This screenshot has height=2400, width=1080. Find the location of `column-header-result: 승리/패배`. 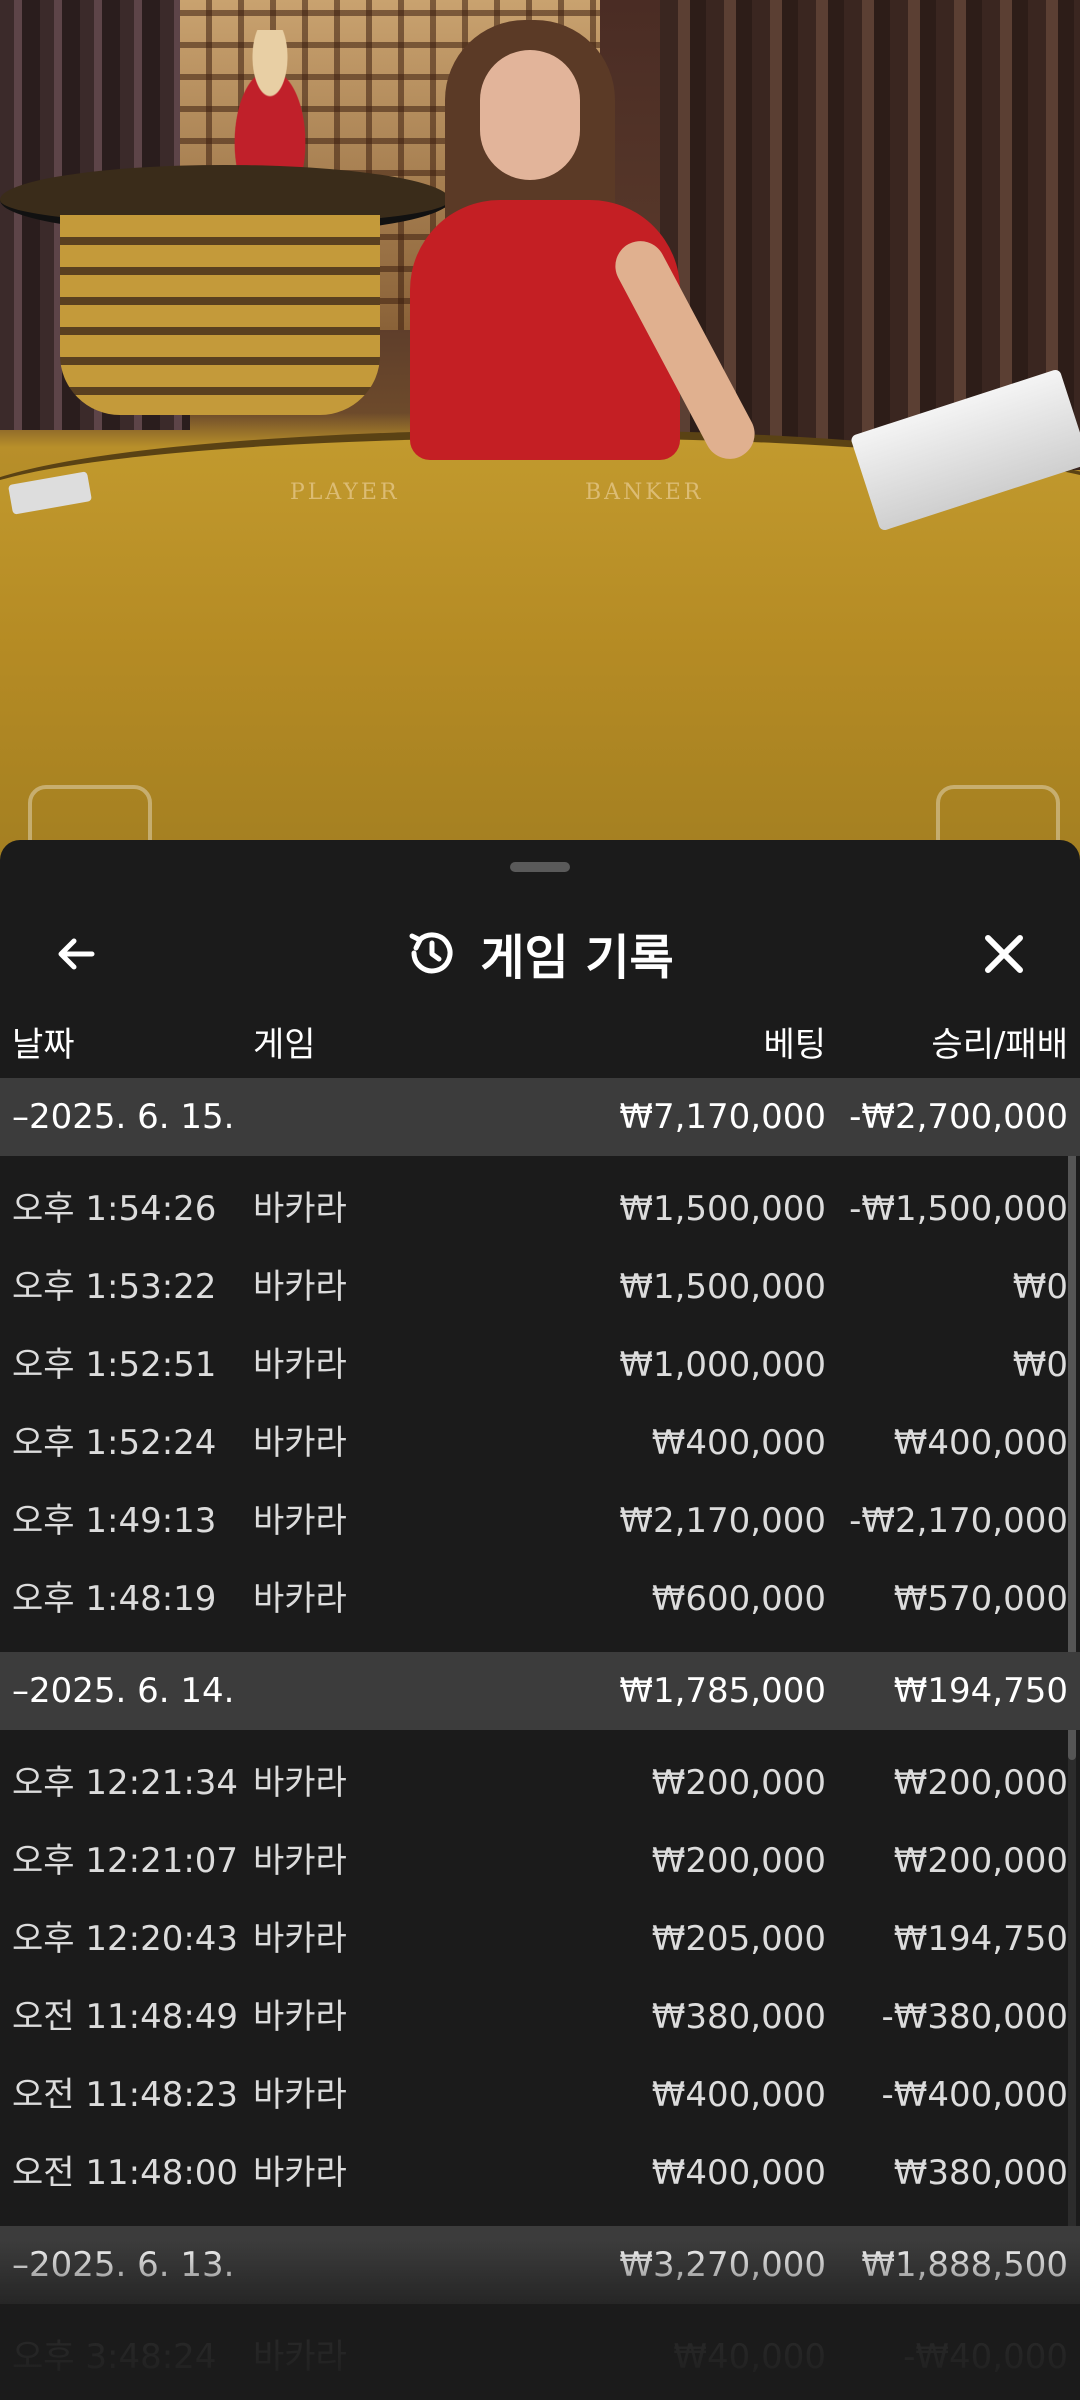

column-header-result: 승리/패배 is located at coordinates (999, 1045).